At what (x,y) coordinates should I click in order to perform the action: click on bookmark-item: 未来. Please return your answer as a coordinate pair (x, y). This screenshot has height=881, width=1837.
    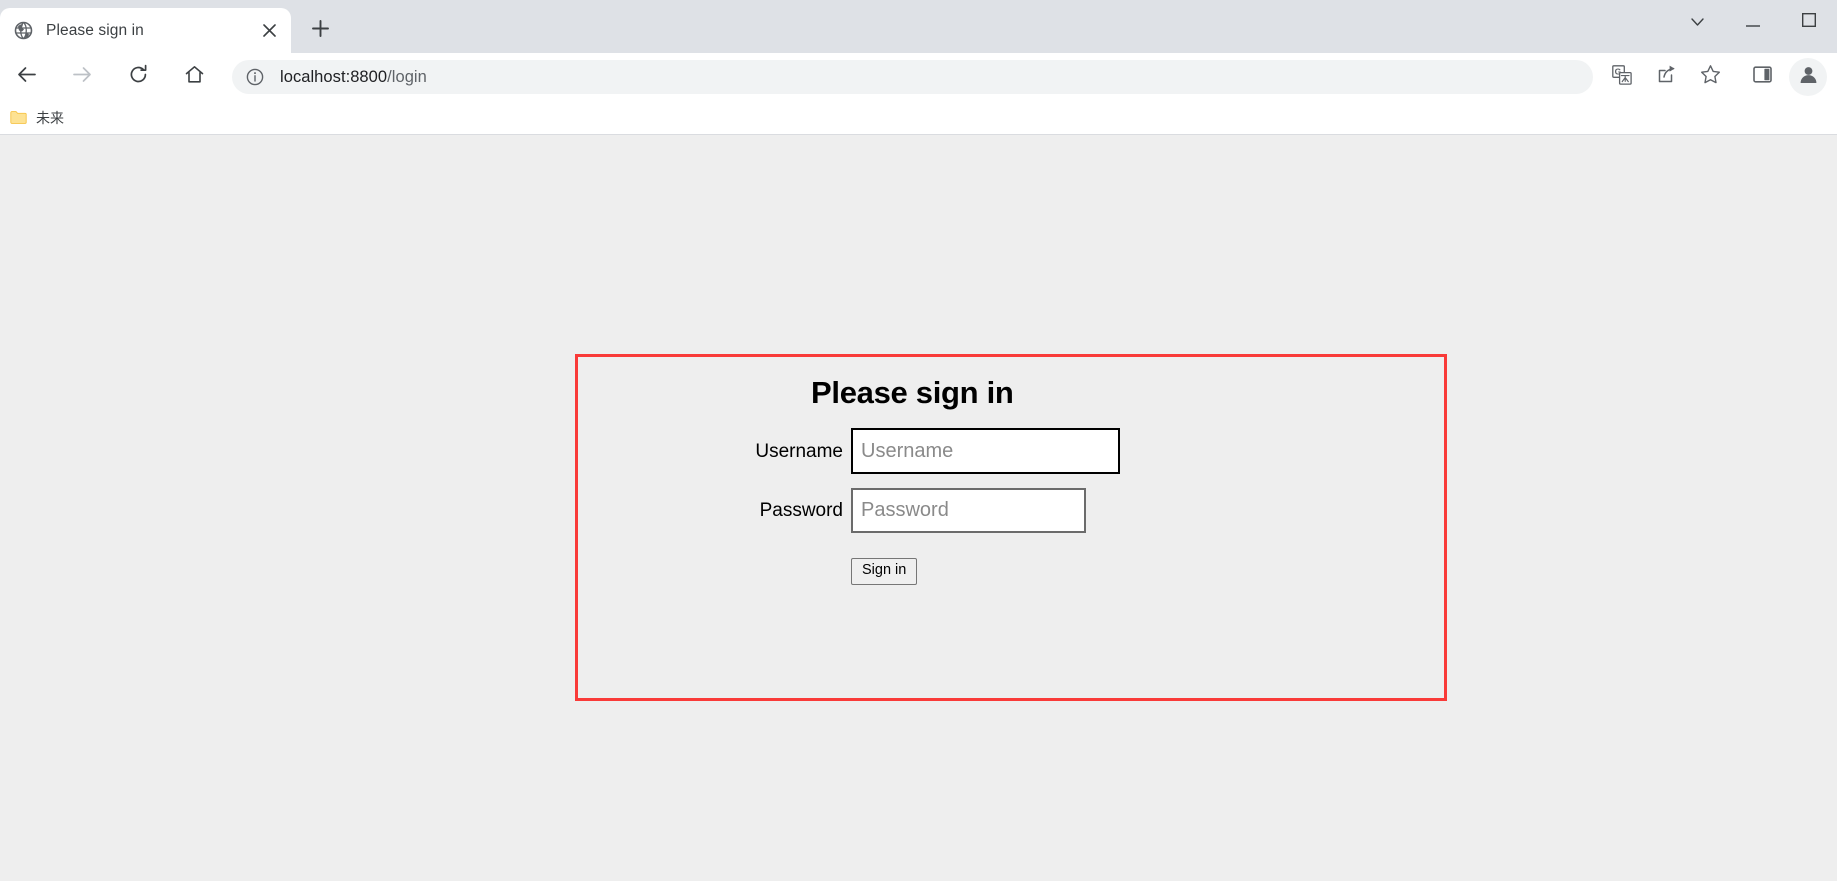
    Looking at the image, I should click on (37, 118).